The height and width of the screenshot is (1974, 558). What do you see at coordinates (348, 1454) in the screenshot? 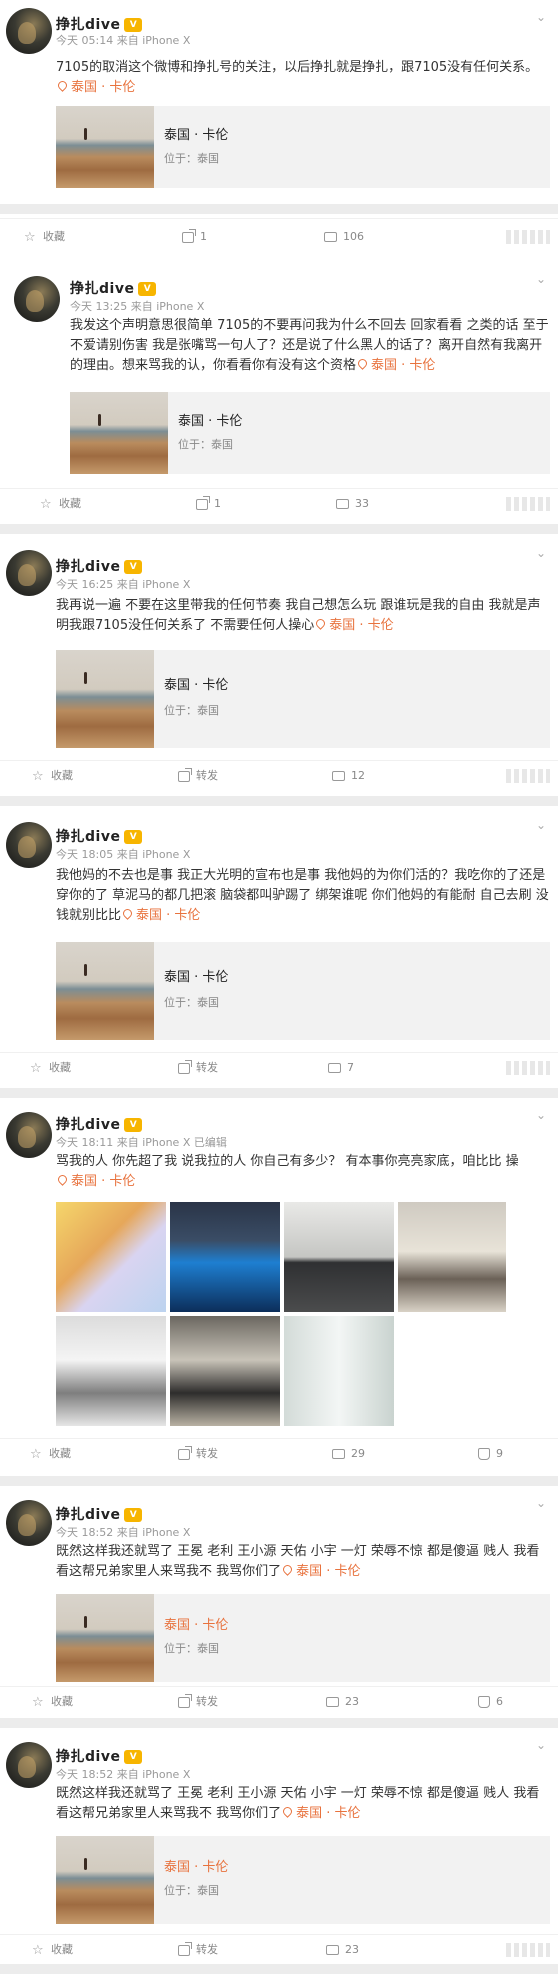
I see `comment-button: 29` at bounding box center [348, 1454].